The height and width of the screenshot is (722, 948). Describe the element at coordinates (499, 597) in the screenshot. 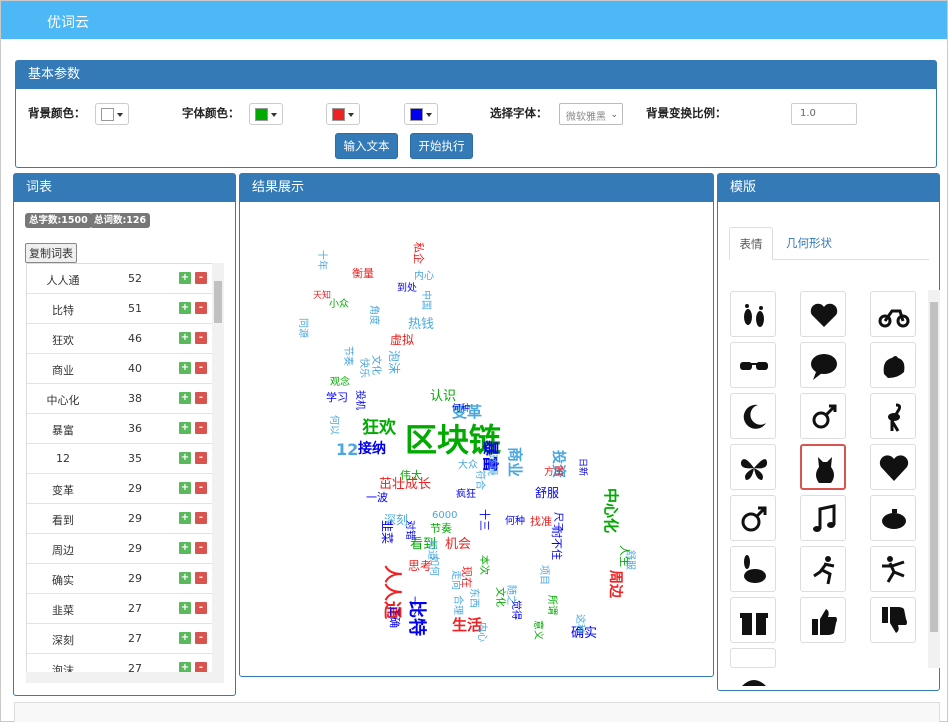

I see `cloud-word: 文化` at that location.